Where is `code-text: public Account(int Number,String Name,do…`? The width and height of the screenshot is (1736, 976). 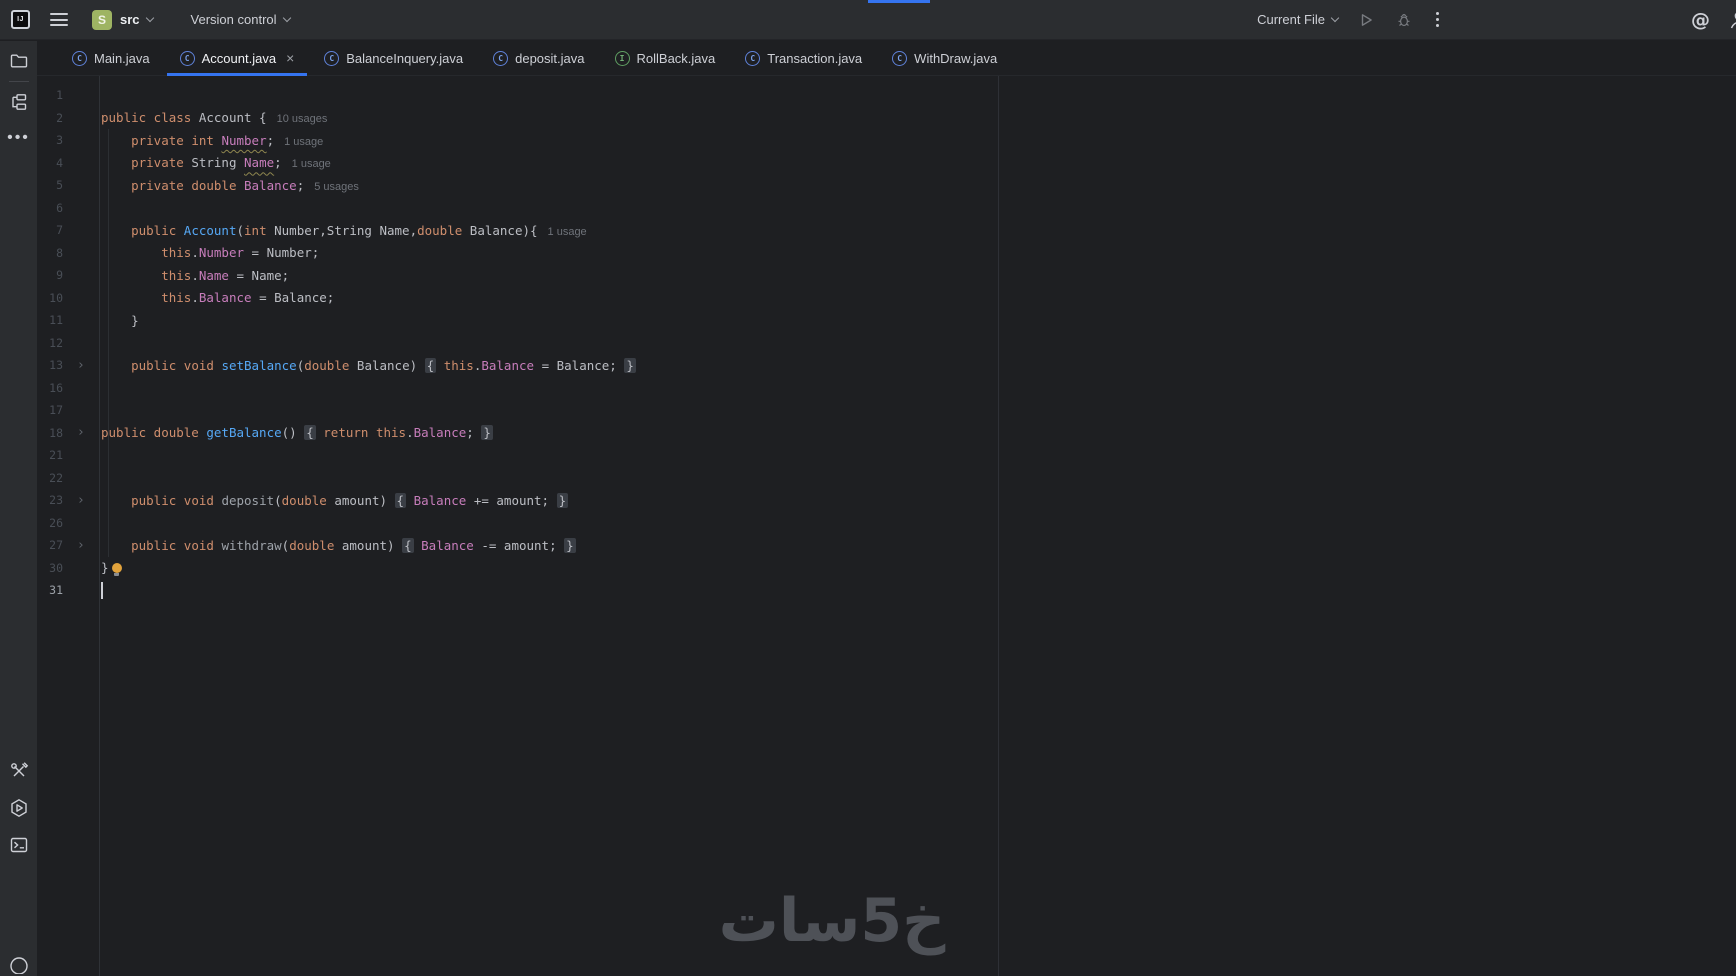 code-text: public Account(int Number,String Name,do… is located at coordinates (343, 230).